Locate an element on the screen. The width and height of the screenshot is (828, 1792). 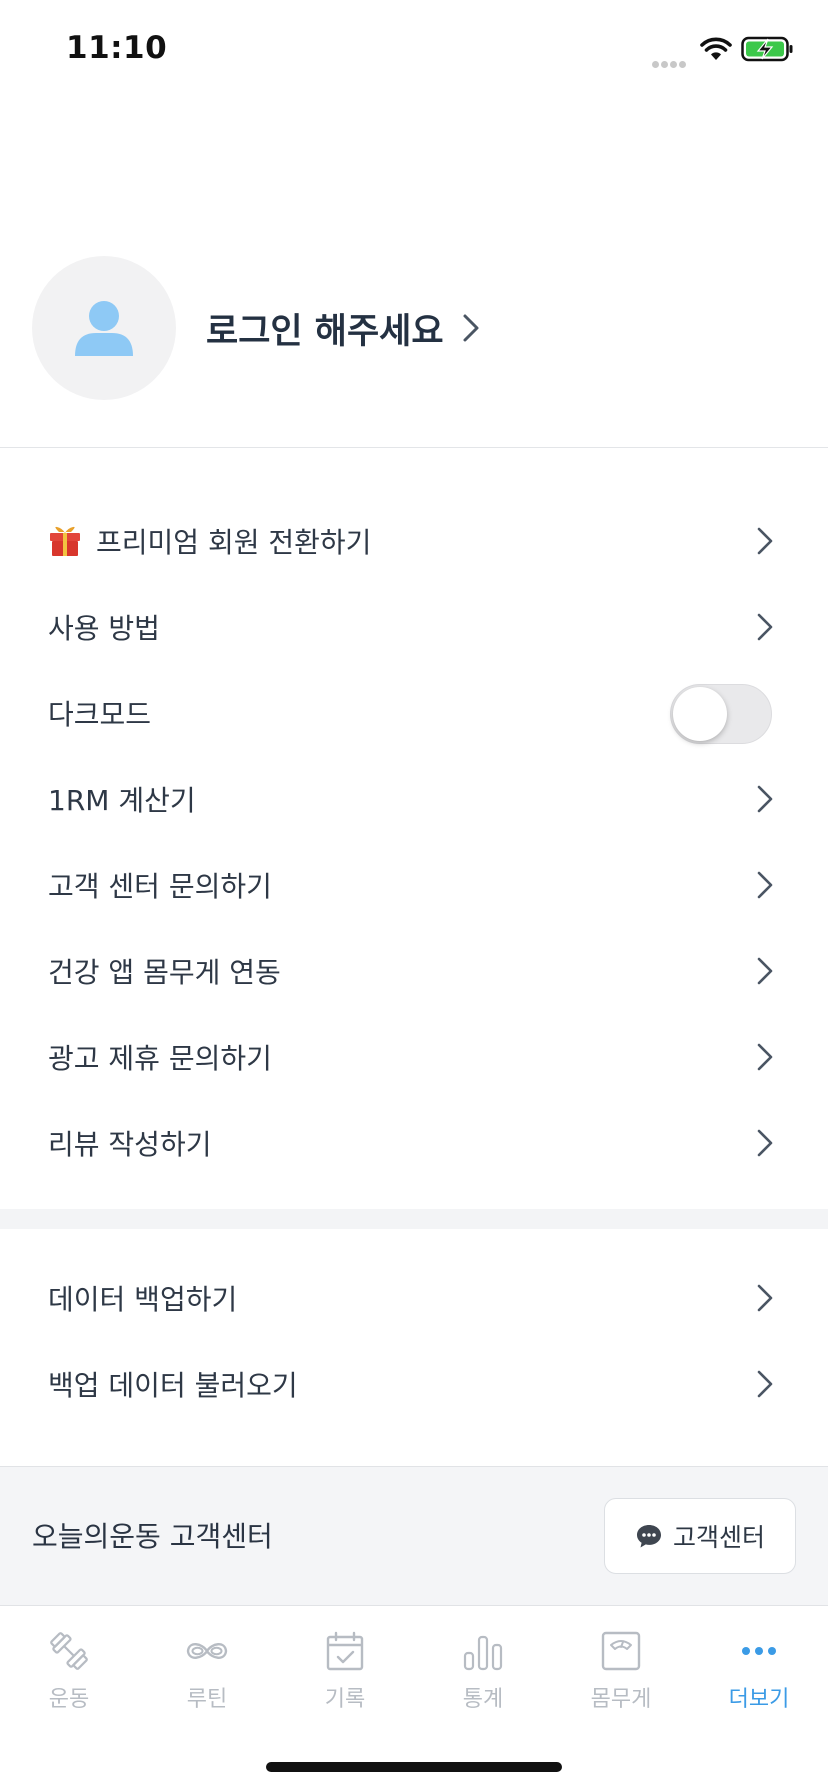
backup-menu: 데이터 백업하기 백업 데이터 불러오기 is located at coordinates (414, 1341).